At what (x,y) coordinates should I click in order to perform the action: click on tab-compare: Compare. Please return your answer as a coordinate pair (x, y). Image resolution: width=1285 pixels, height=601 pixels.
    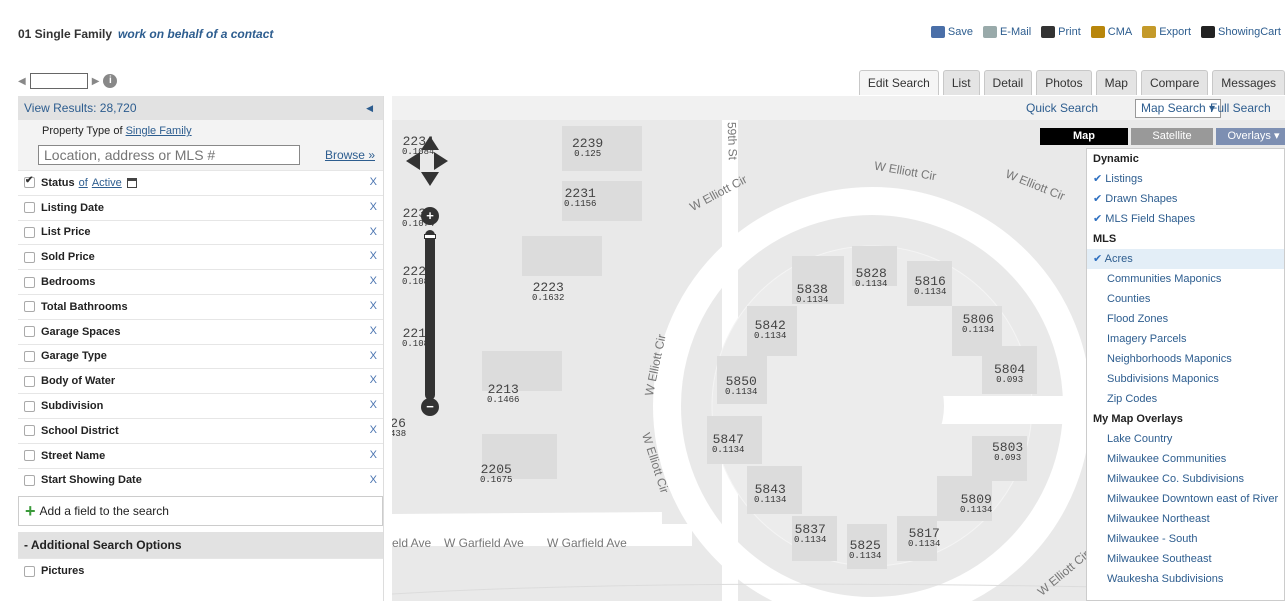
    Looking at the image, I should click on (1174, 82).